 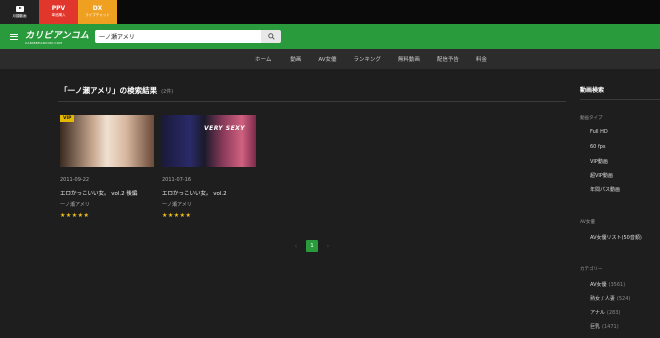 I want to click on site-logo: カリビアンコム CARIBBEANCOM.COM, so click(x=57, y=36).